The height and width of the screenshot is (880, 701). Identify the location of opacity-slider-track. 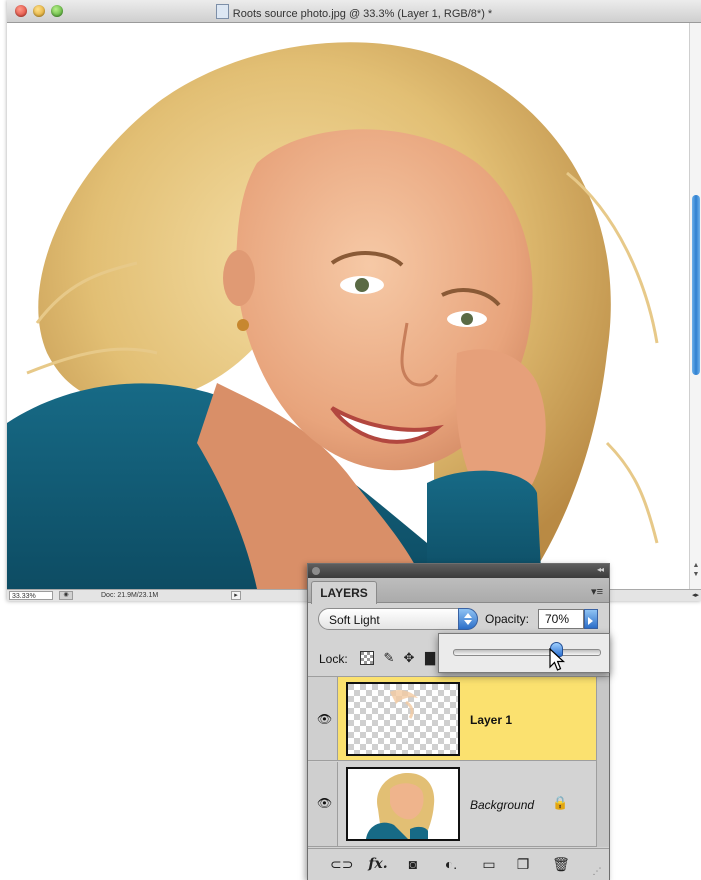
(527, 652).